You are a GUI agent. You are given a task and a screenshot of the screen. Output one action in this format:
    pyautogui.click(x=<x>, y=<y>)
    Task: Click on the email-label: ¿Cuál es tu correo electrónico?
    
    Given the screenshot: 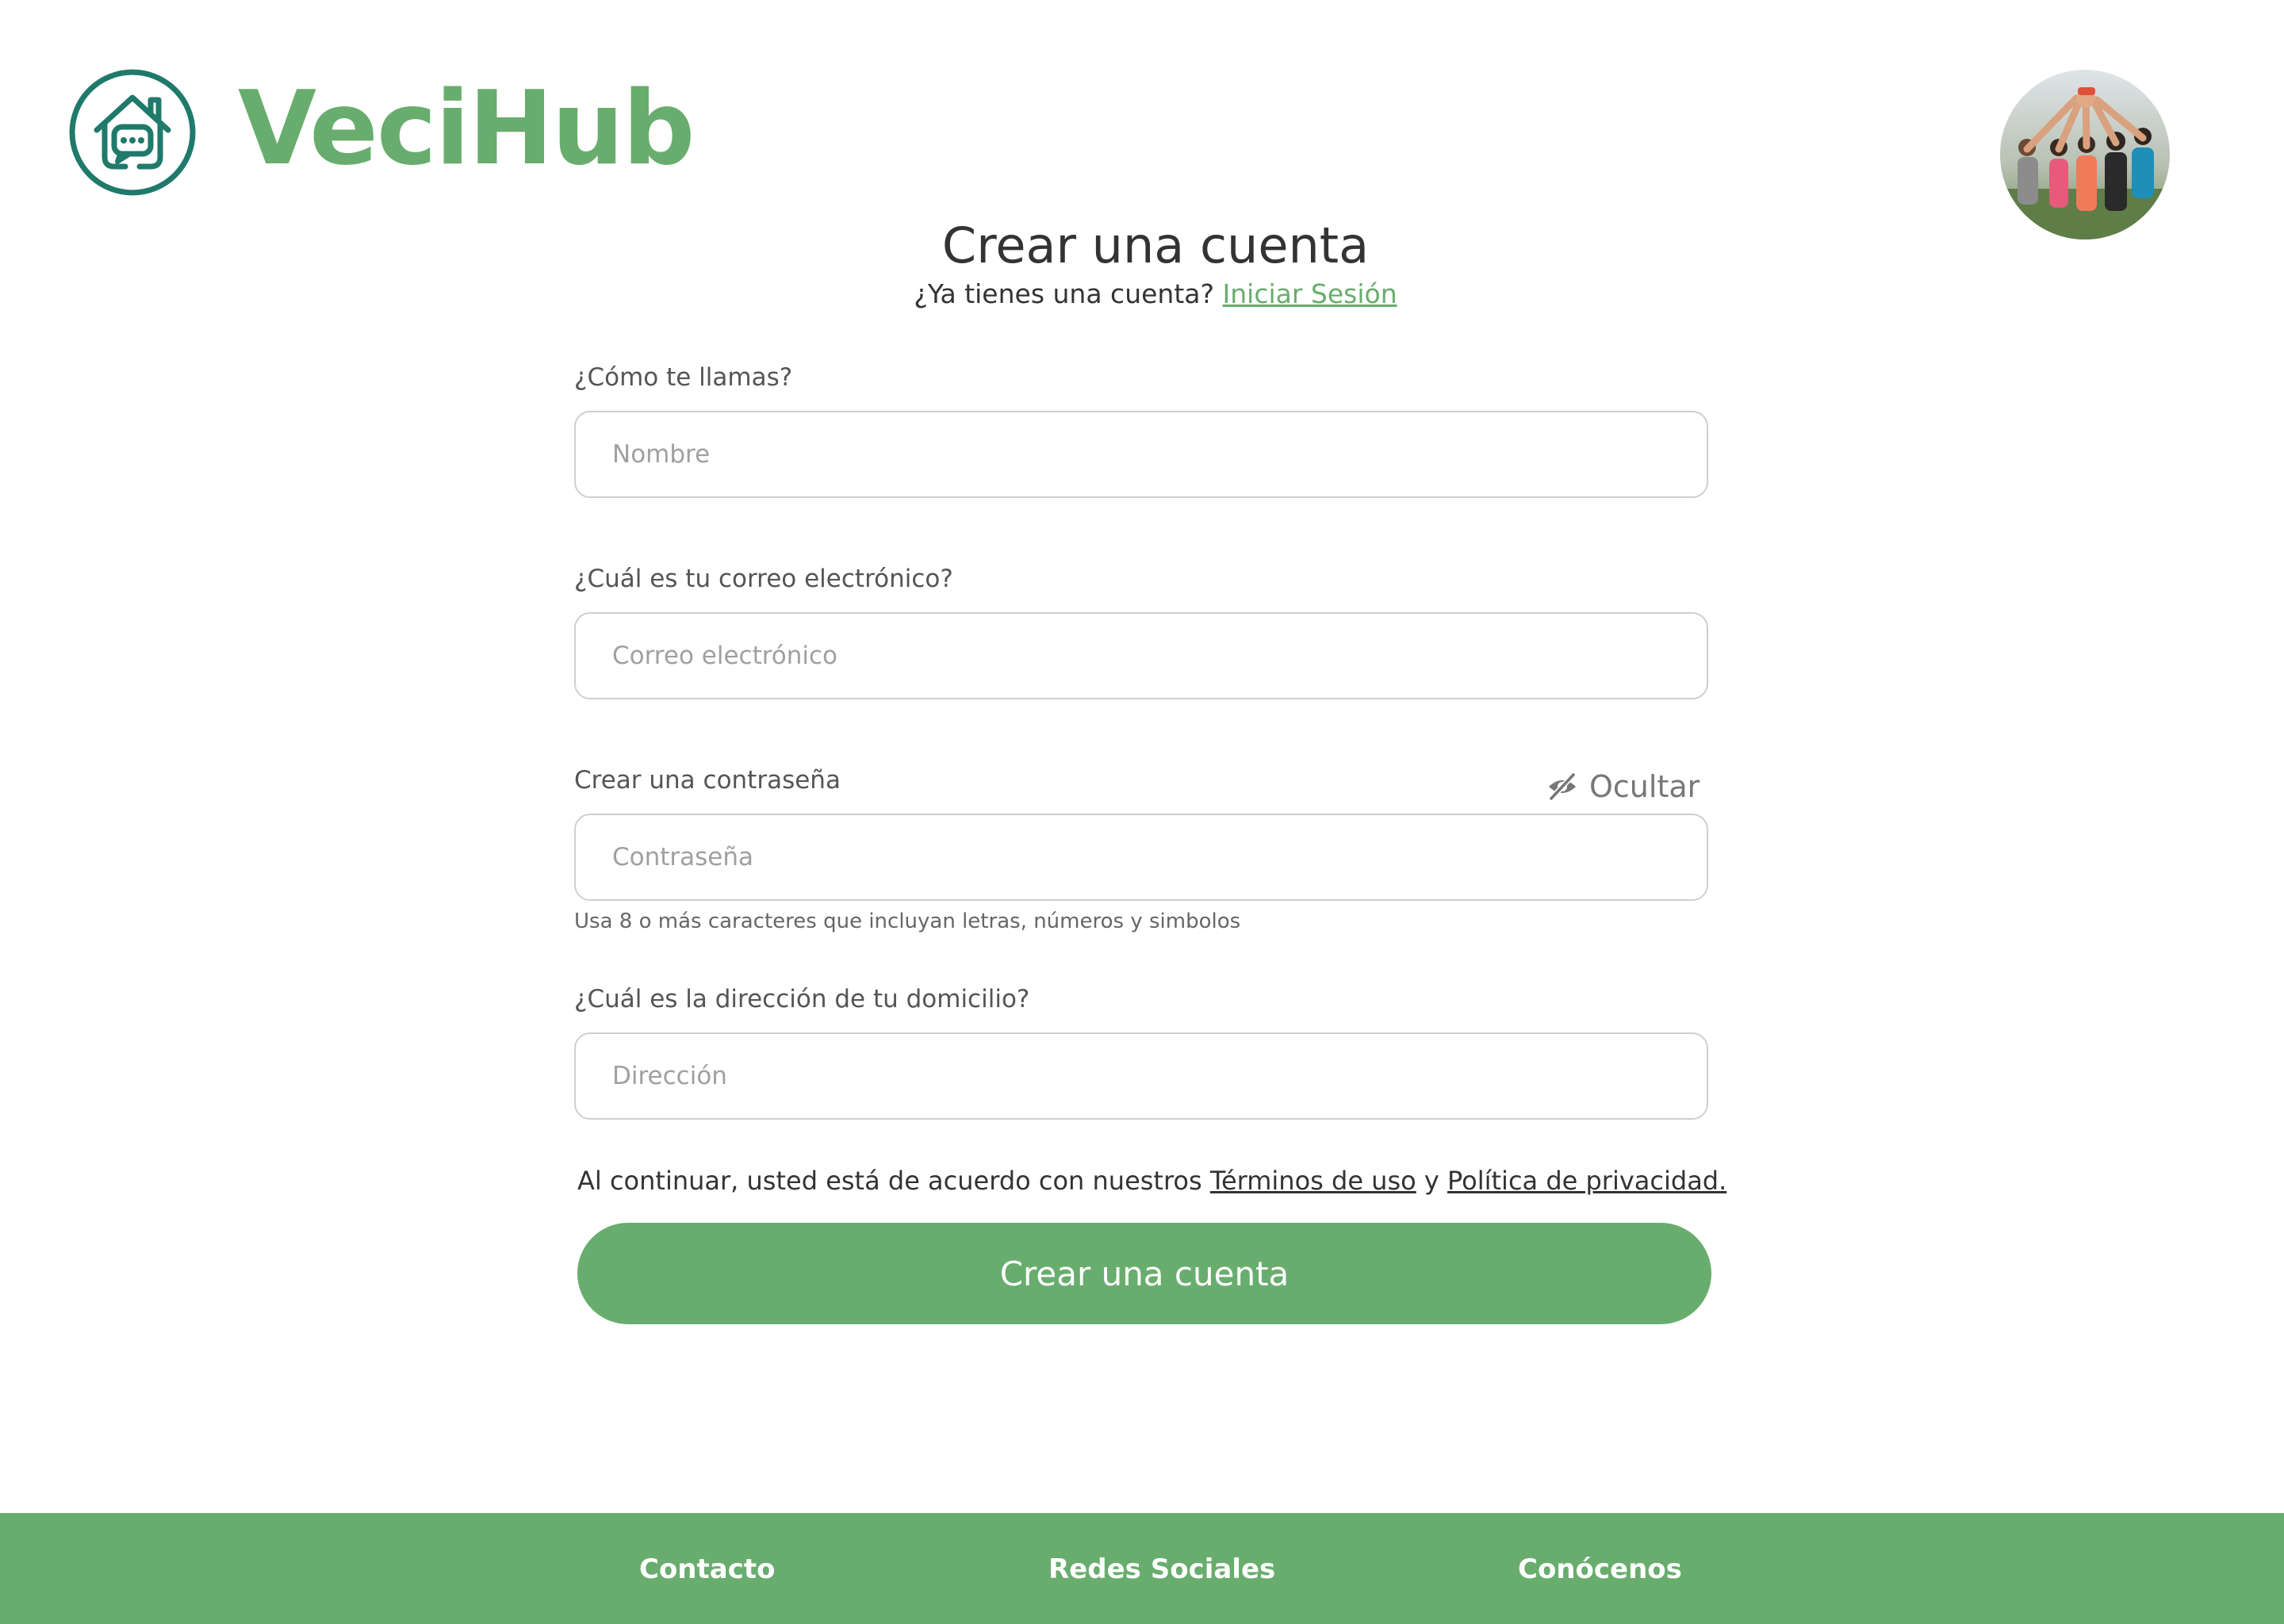 What is the action you would take?
    pyautogui.click(x=763, y=579)
    